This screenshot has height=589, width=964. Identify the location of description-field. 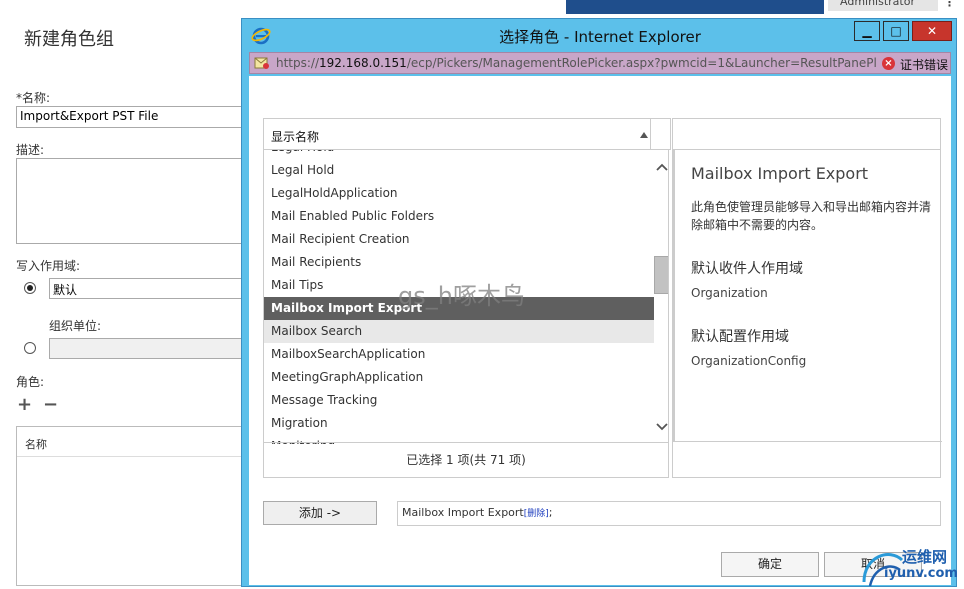
(129, 201).